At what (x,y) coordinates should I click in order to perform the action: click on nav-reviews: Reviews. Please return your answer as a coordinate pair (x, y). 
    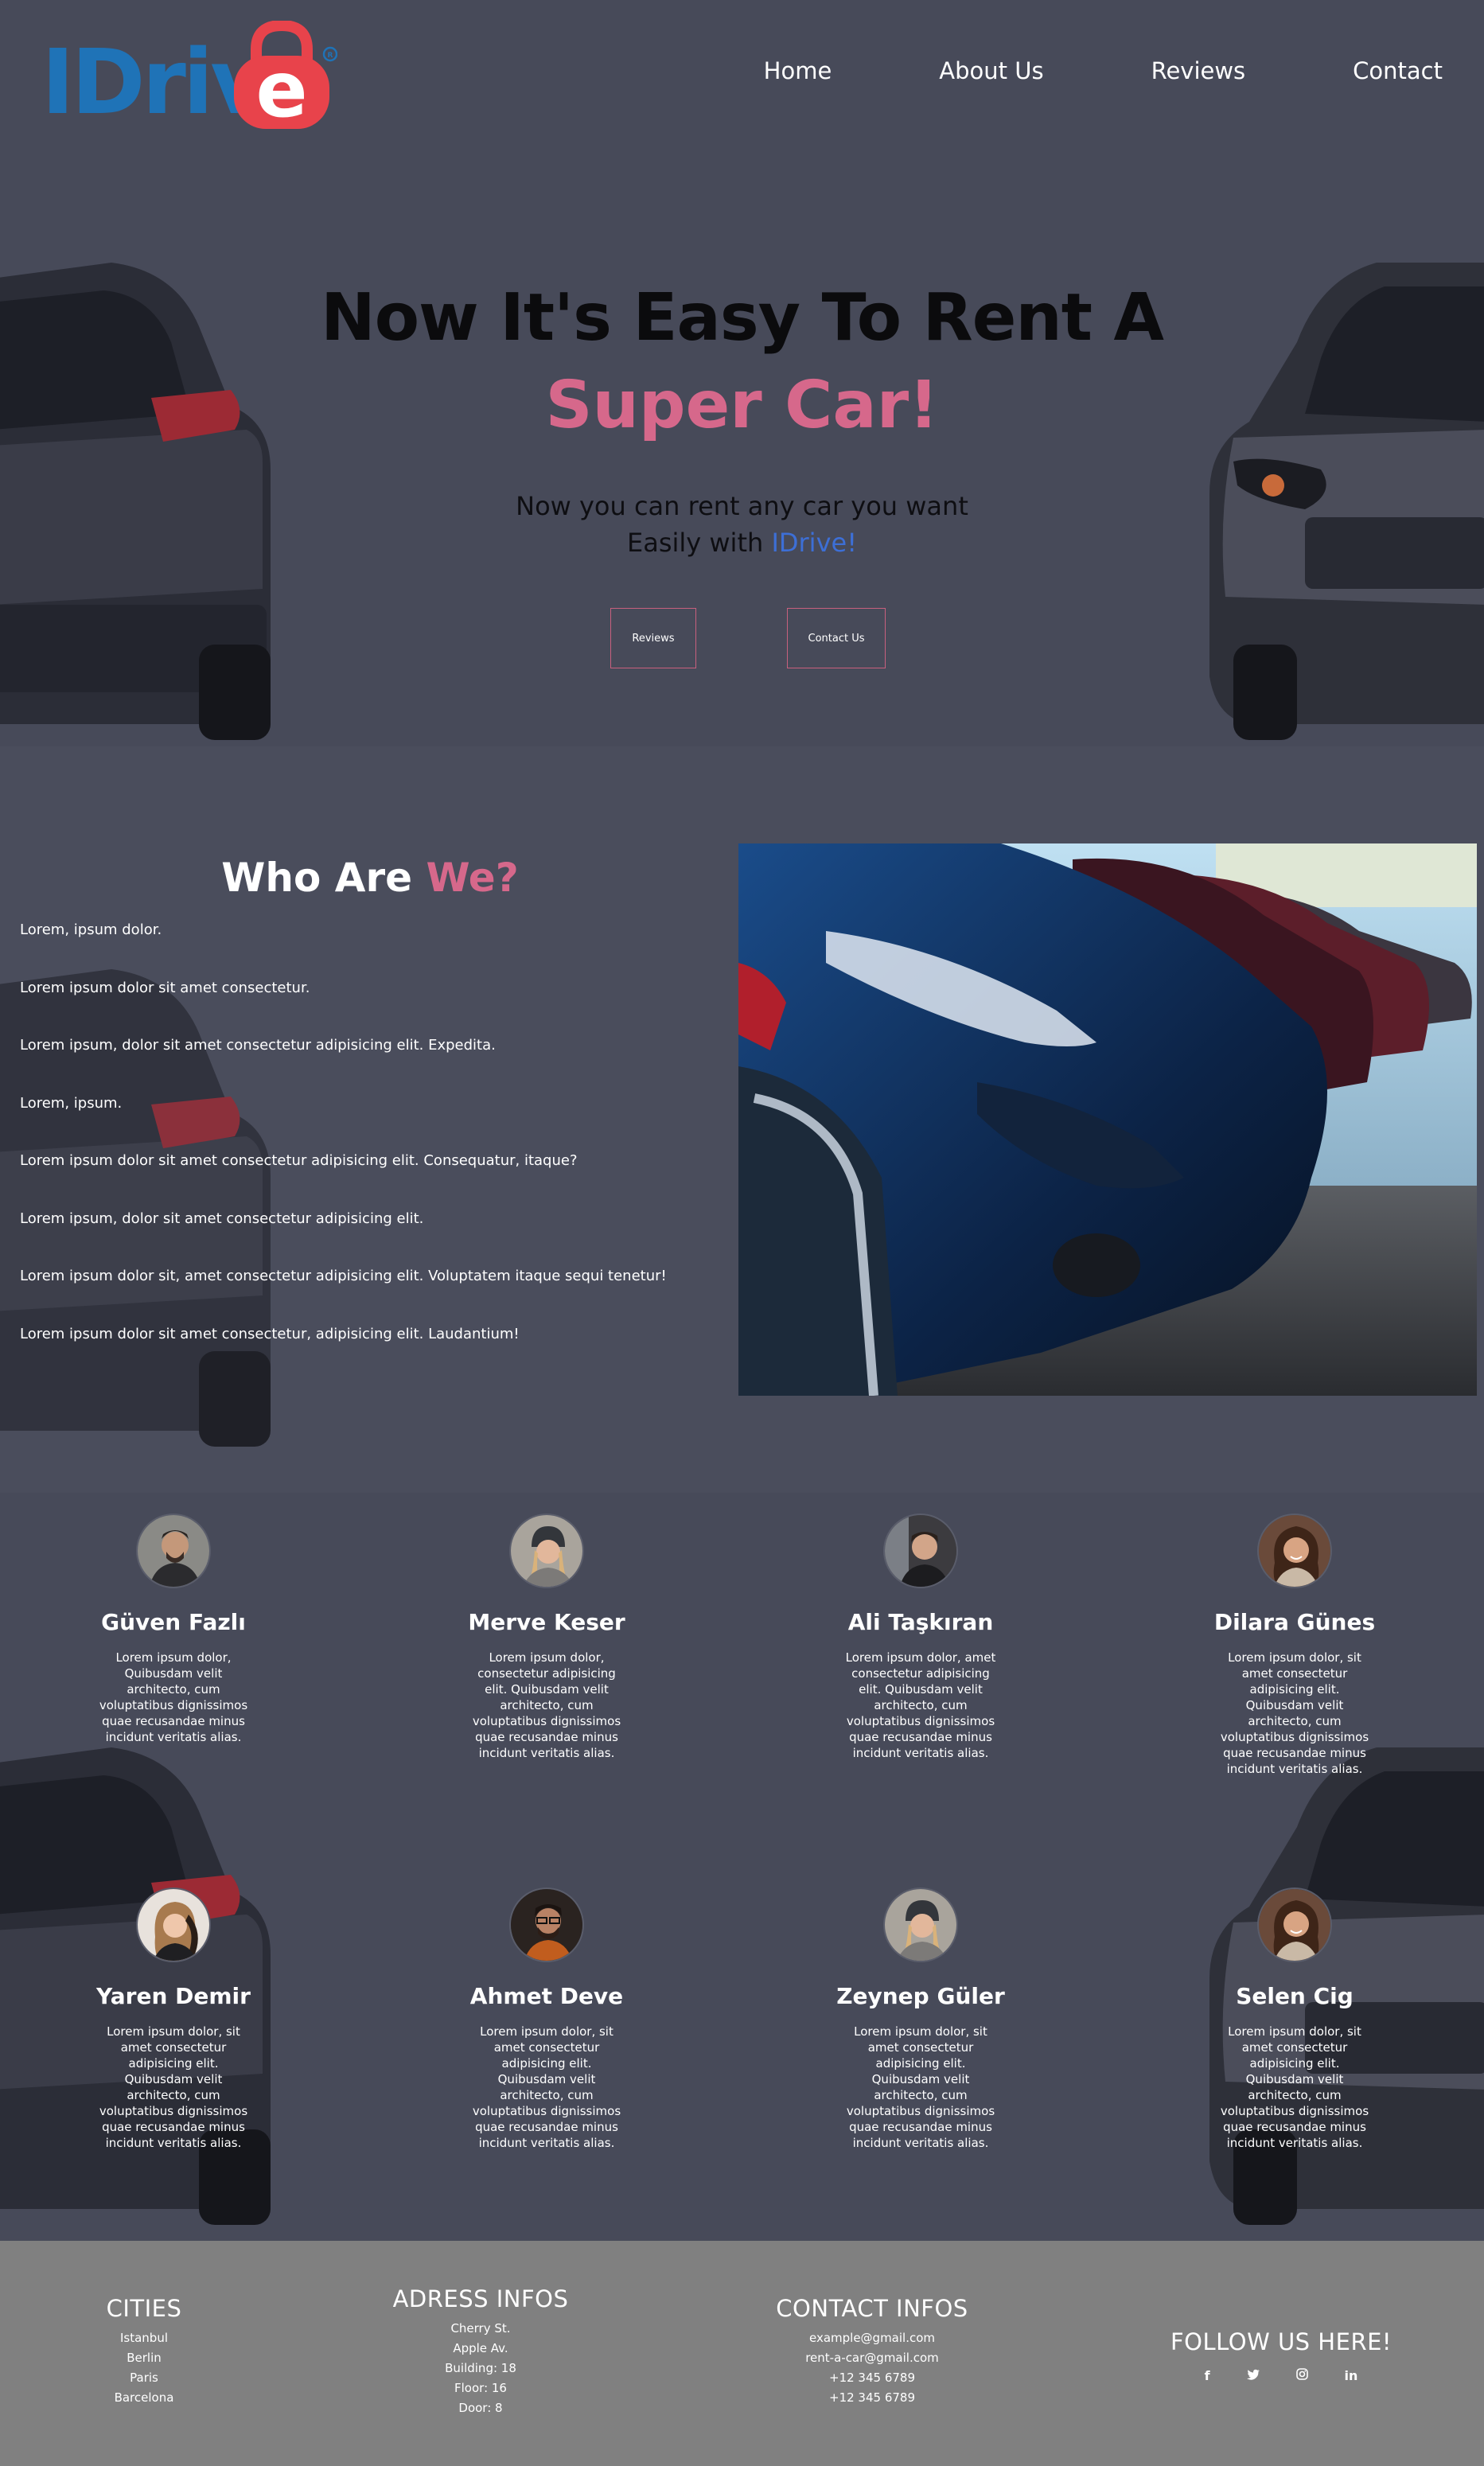
    Looking at the image, I should click on (1198, 70).